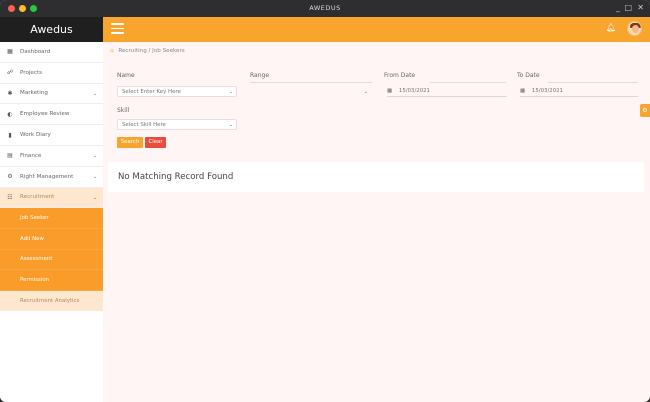 This screenshot has width=650, height=402. I want to click on skill-select: Select Skill Here ⌄, so click(177, 124).